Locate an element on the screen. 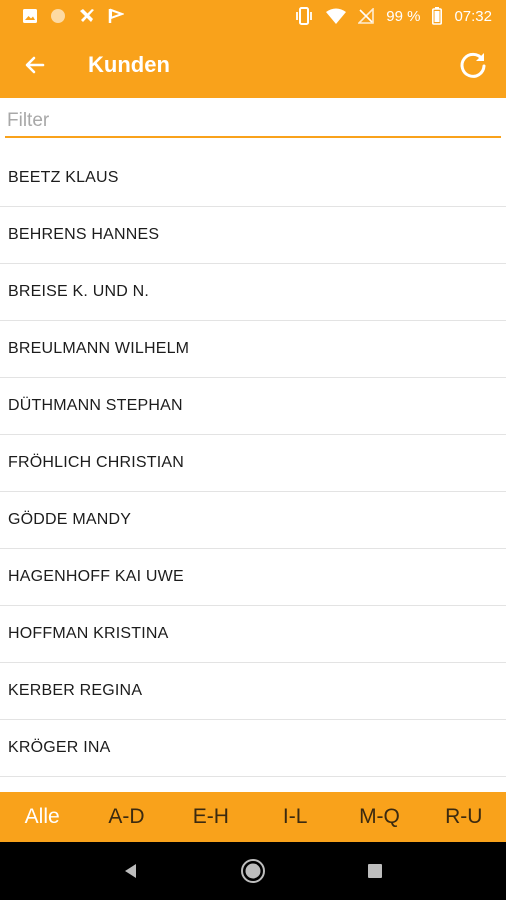 The height and width of the screenshot is (900, 506). nav-home-button is located at coordinates (253, 871).